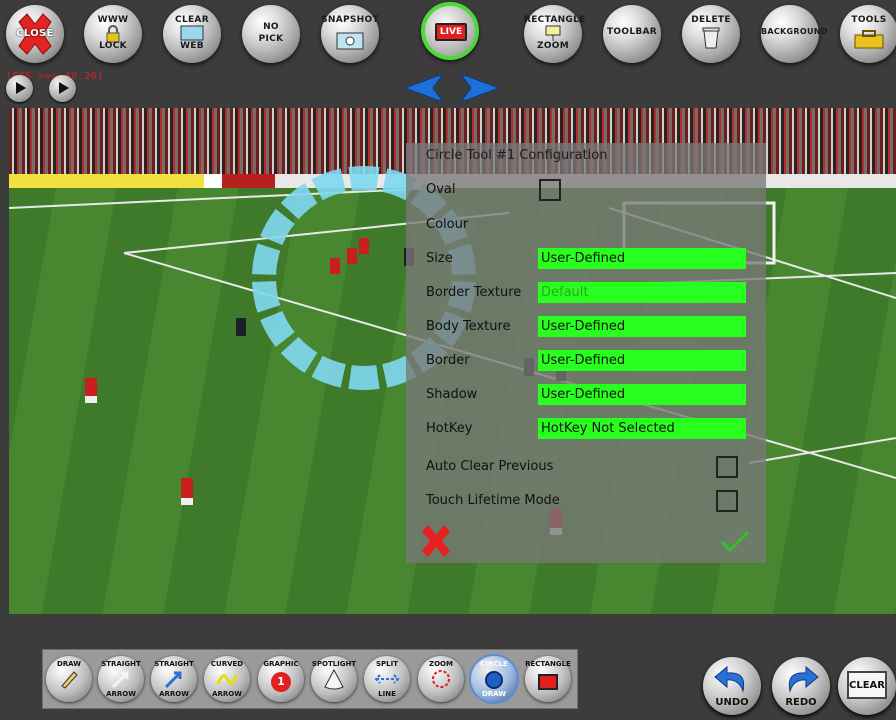 The width and height of the screenshot is (896, 720). Describe the element at coordinates (436, 541) in the screenshot. I see `cancel-icon` at that location.